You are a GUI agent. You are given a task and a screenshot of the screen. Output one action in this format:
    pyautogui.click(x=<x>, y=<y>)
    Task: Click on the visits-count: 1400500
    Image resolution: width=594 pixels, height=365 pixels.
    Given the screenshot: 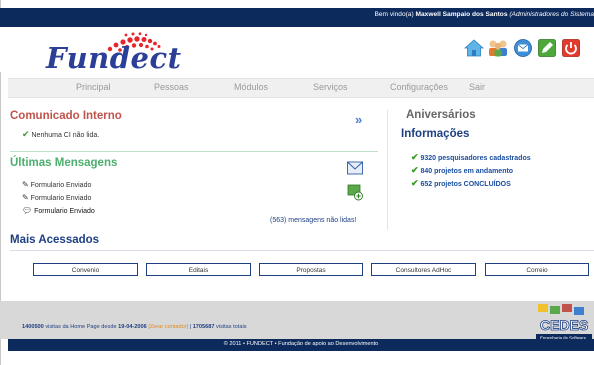 What is the action you would take?
    pyautogui.click(x=33, y=327)
    